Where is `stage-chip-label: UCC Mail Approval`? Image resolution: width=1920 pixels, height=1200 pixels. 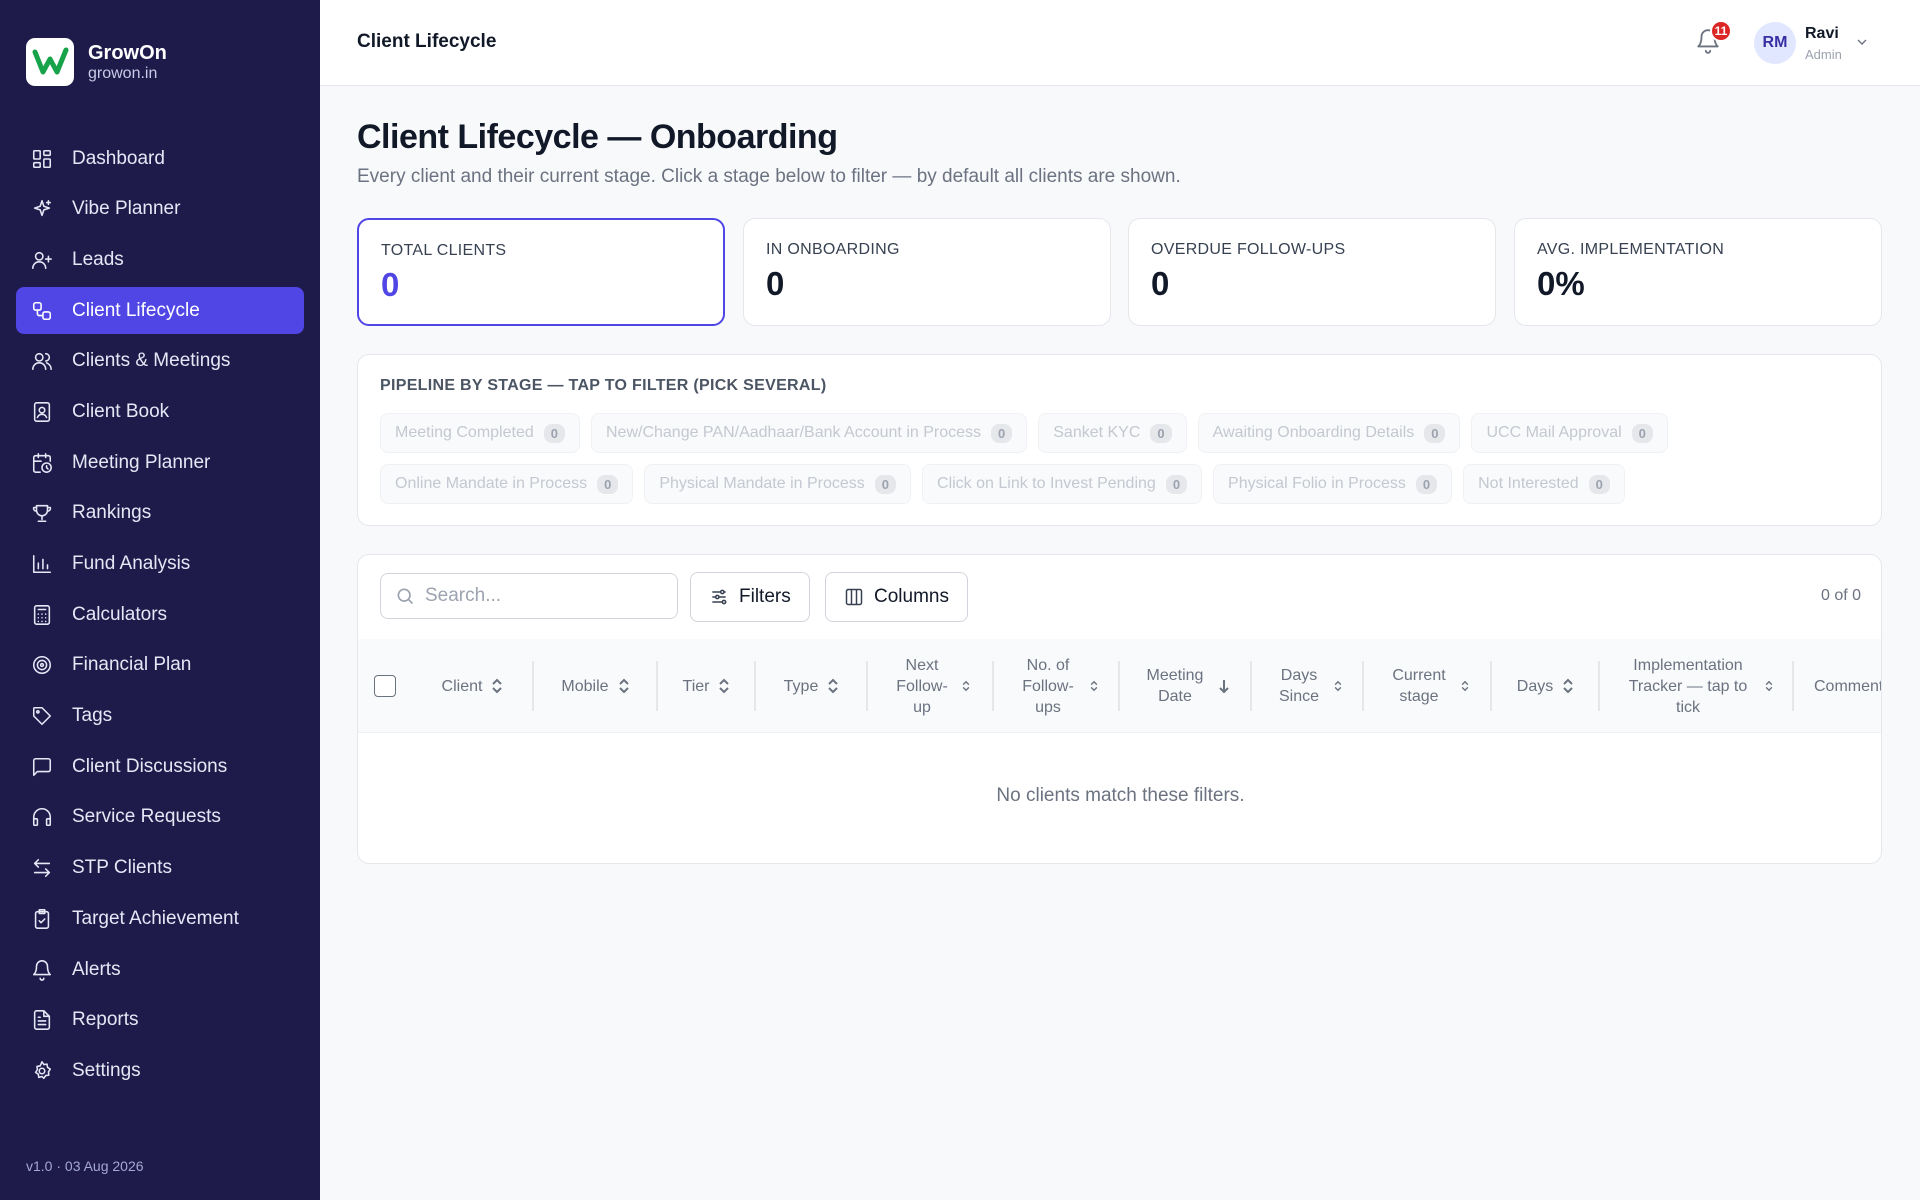
stage-chip-label: UCC Mail Approval is located at coordinates (1554, 432).